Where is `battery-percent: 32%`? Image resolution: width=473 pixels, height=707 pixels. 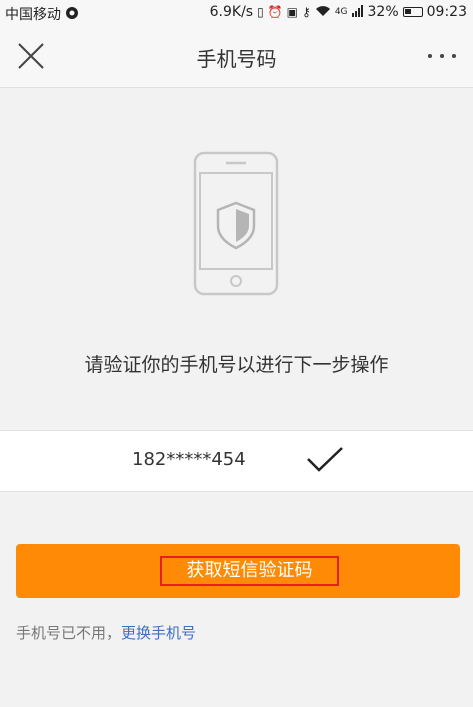
battery-percent: 32% is located at coordinates (383, 12).